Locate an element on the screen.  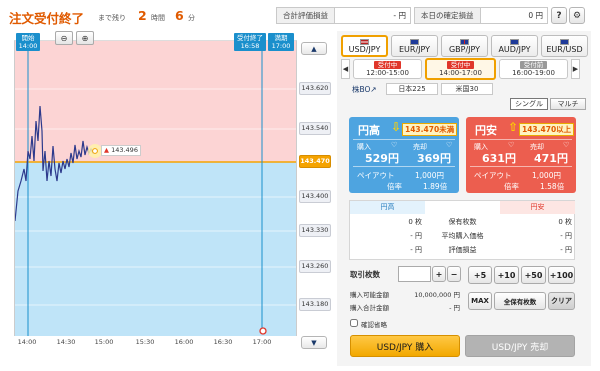
close-tag-time: 16:58 is located at coordinates (250, 46).